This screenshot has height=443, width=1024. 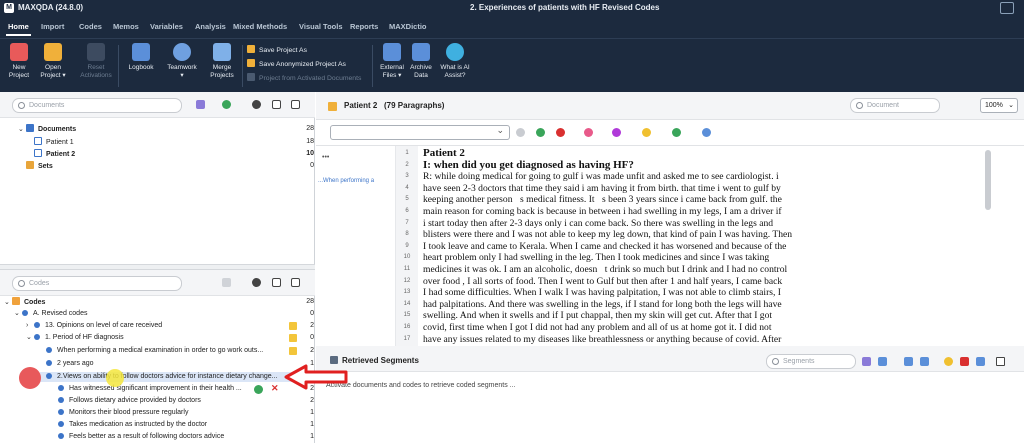 I want to click on view-icon, so click(x=882, y=361).